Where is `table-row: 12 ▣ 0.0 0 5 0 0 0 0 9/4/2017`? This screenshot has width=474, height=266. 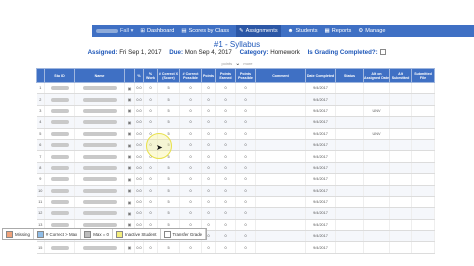
table-row: 12 ▣ 0.0 0 5 0 0 0 0 9/4/2017 is located at coordinates (235, 213).